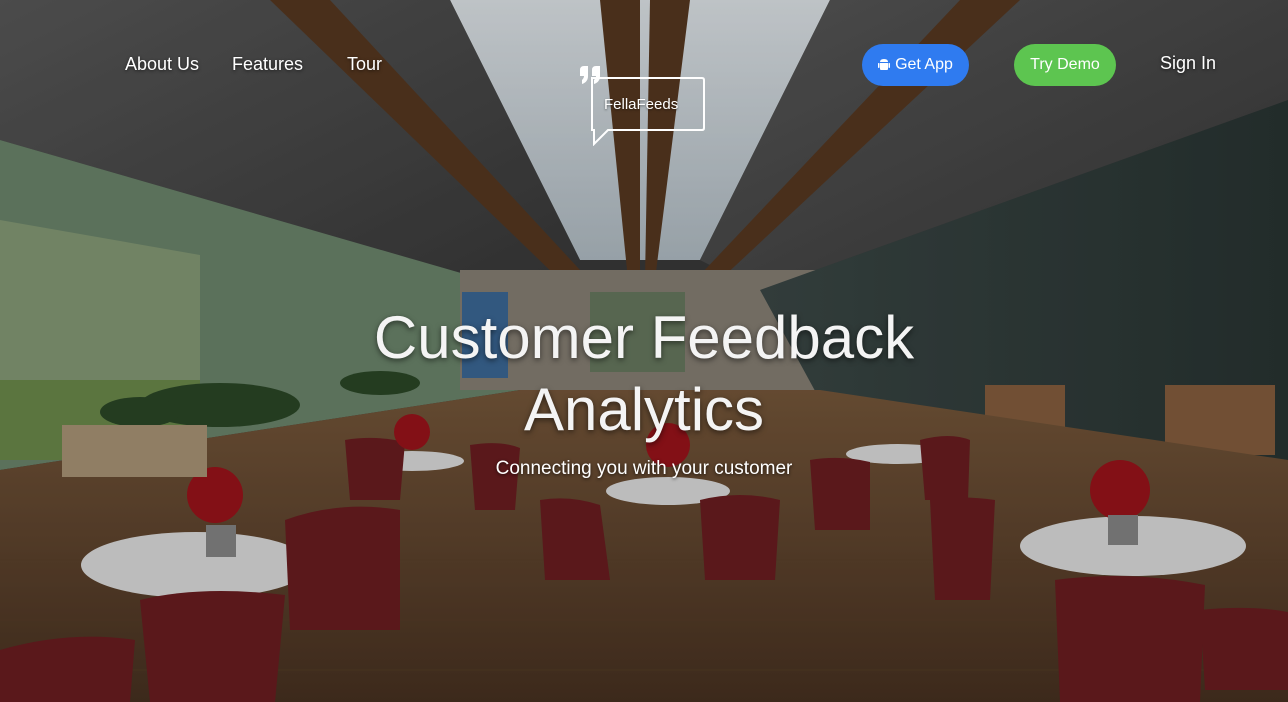 Image resolution: width=1288 pixels, height=702 pixels. What do you see at coordinates (644, 373) in the screenshot?
I see `hero-title: Customer Feedback Analytics` at bounding box center [644, 373].